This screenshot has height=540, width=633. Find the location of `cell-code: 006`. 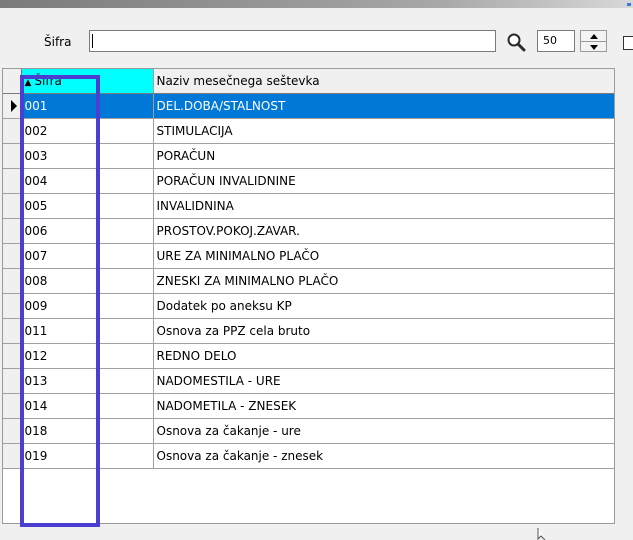

cell-code: 006 is located at coordinates (87, 231).